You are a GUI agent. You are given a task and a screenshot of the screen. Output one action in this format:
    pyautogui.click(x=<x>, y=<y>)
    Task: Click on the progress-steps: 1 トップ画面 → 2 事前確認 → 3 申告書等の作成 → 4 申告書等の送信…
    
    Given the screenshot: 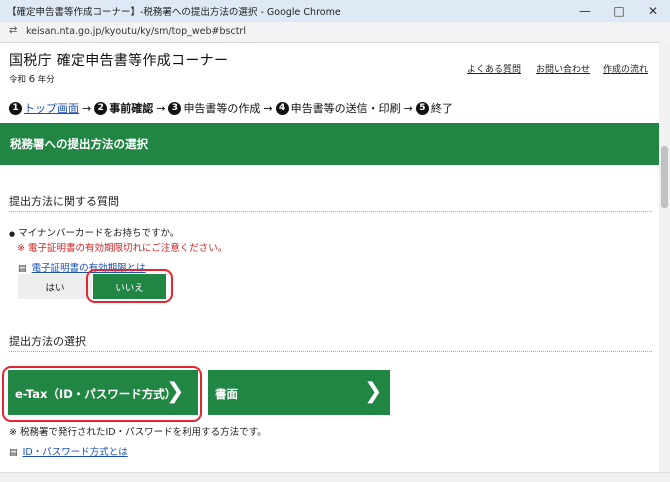 What is the action you would take?
    pyautogui.click(x=231, y=108)
    